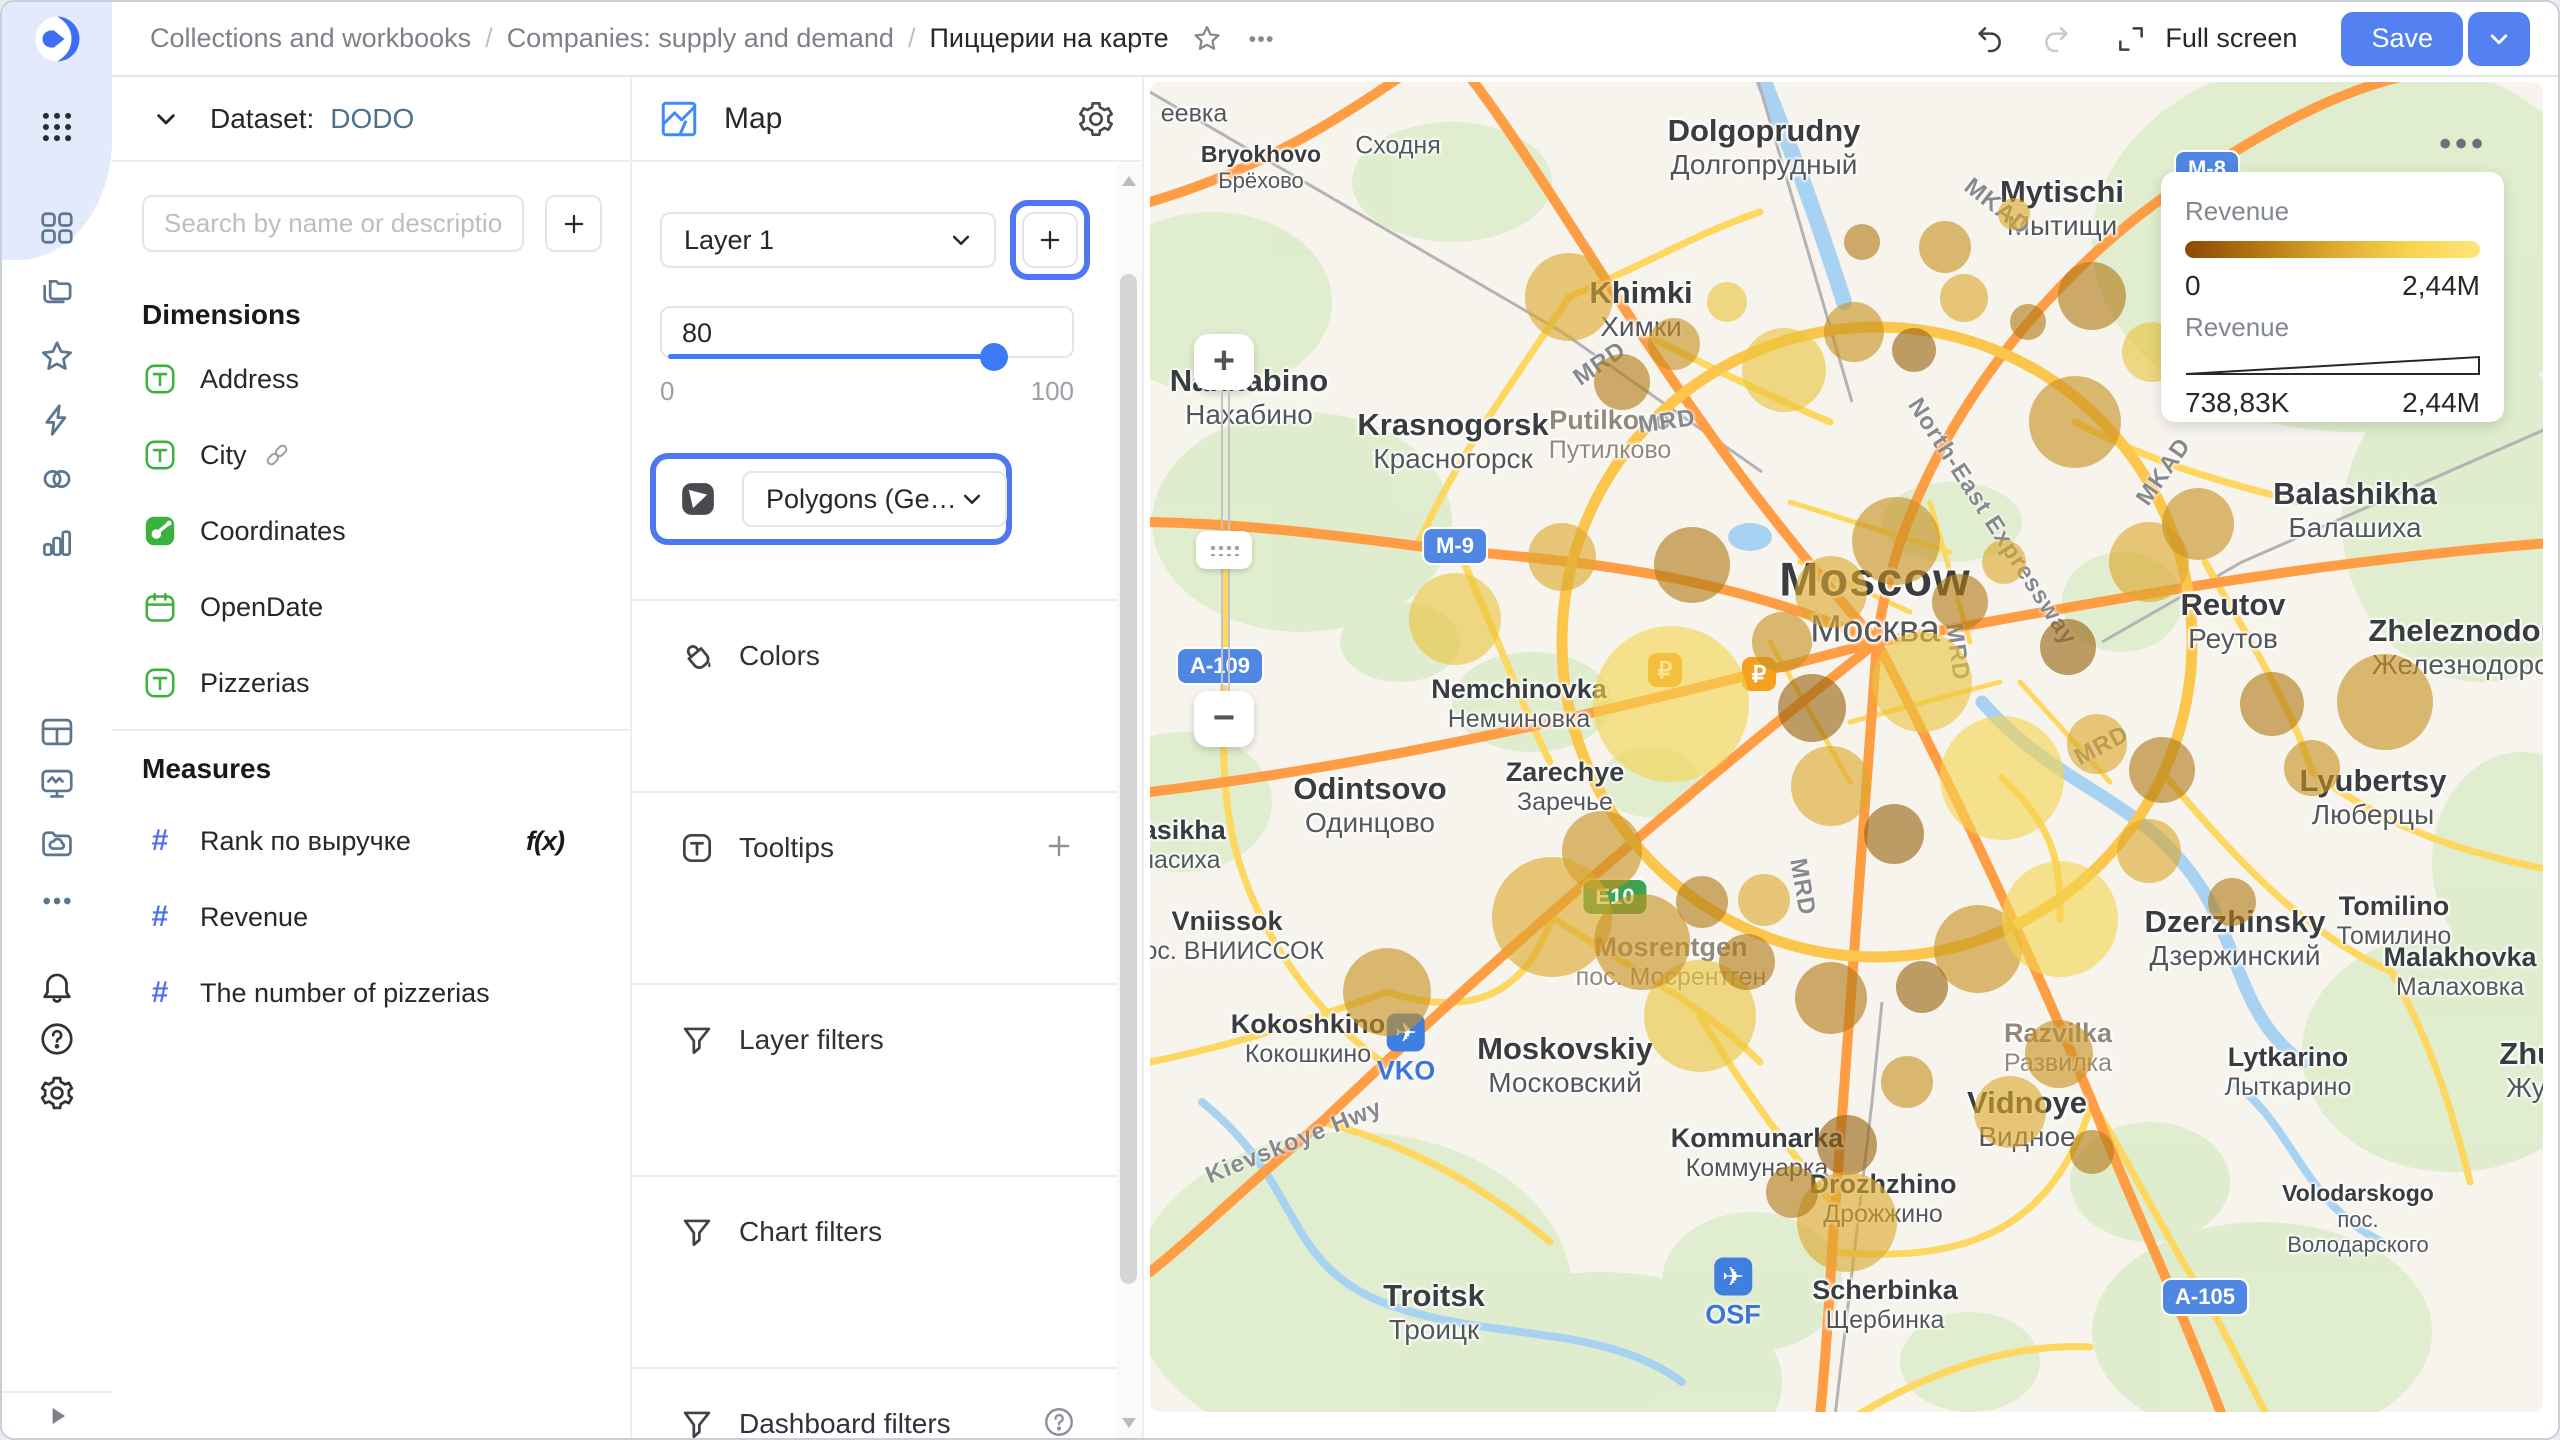 Image resolution: width=2560 pixels, height=1440 pixels. Describe the element at coordinates (1261, 39) in the screenshot. I see `more-options-icon` at that location.